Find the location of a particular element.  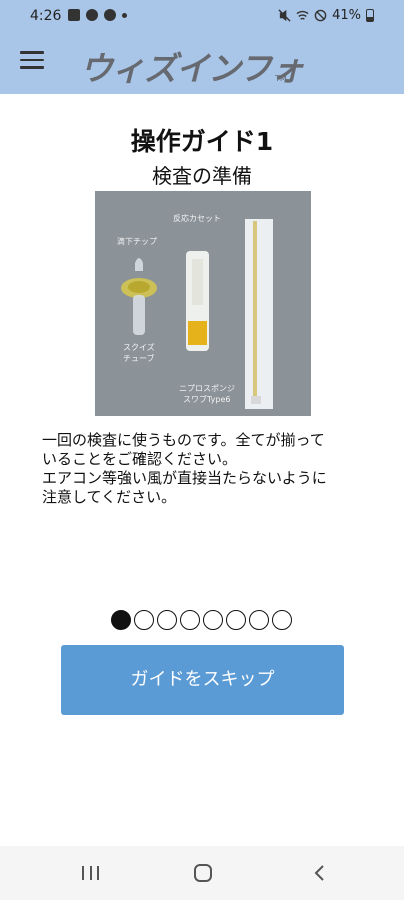

system-nav-bar is located at coordinates (202, 873).